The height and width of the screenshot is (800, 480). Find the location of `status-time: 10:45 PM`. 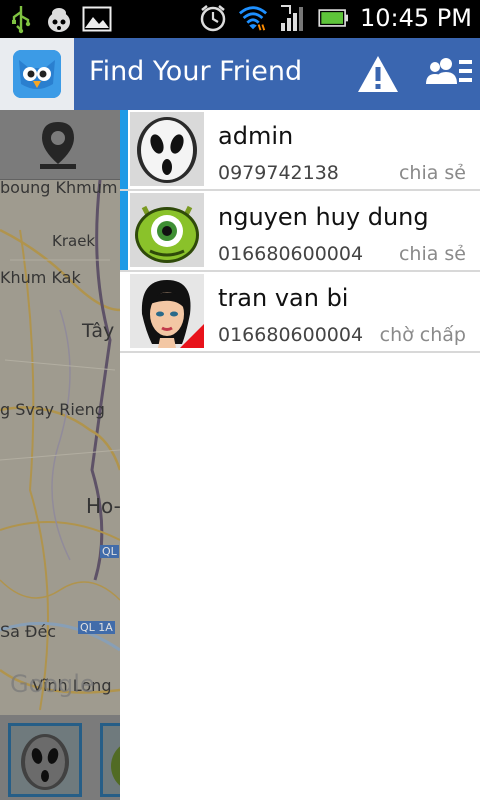

status-time: 10:45 PM is located at coordinates (416, 18).